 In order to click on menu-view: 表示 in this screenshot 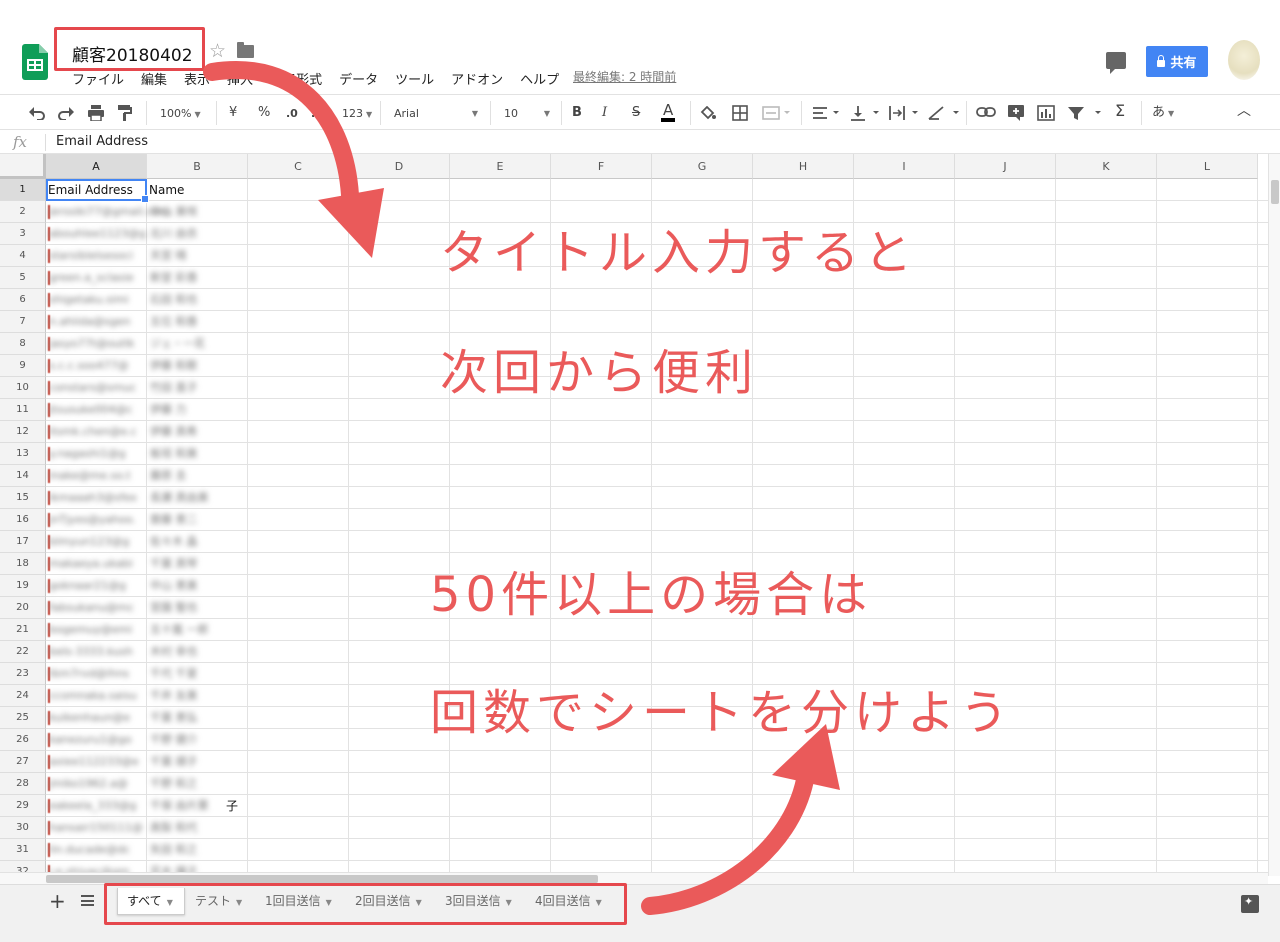, I will do `click(197, 78)`.